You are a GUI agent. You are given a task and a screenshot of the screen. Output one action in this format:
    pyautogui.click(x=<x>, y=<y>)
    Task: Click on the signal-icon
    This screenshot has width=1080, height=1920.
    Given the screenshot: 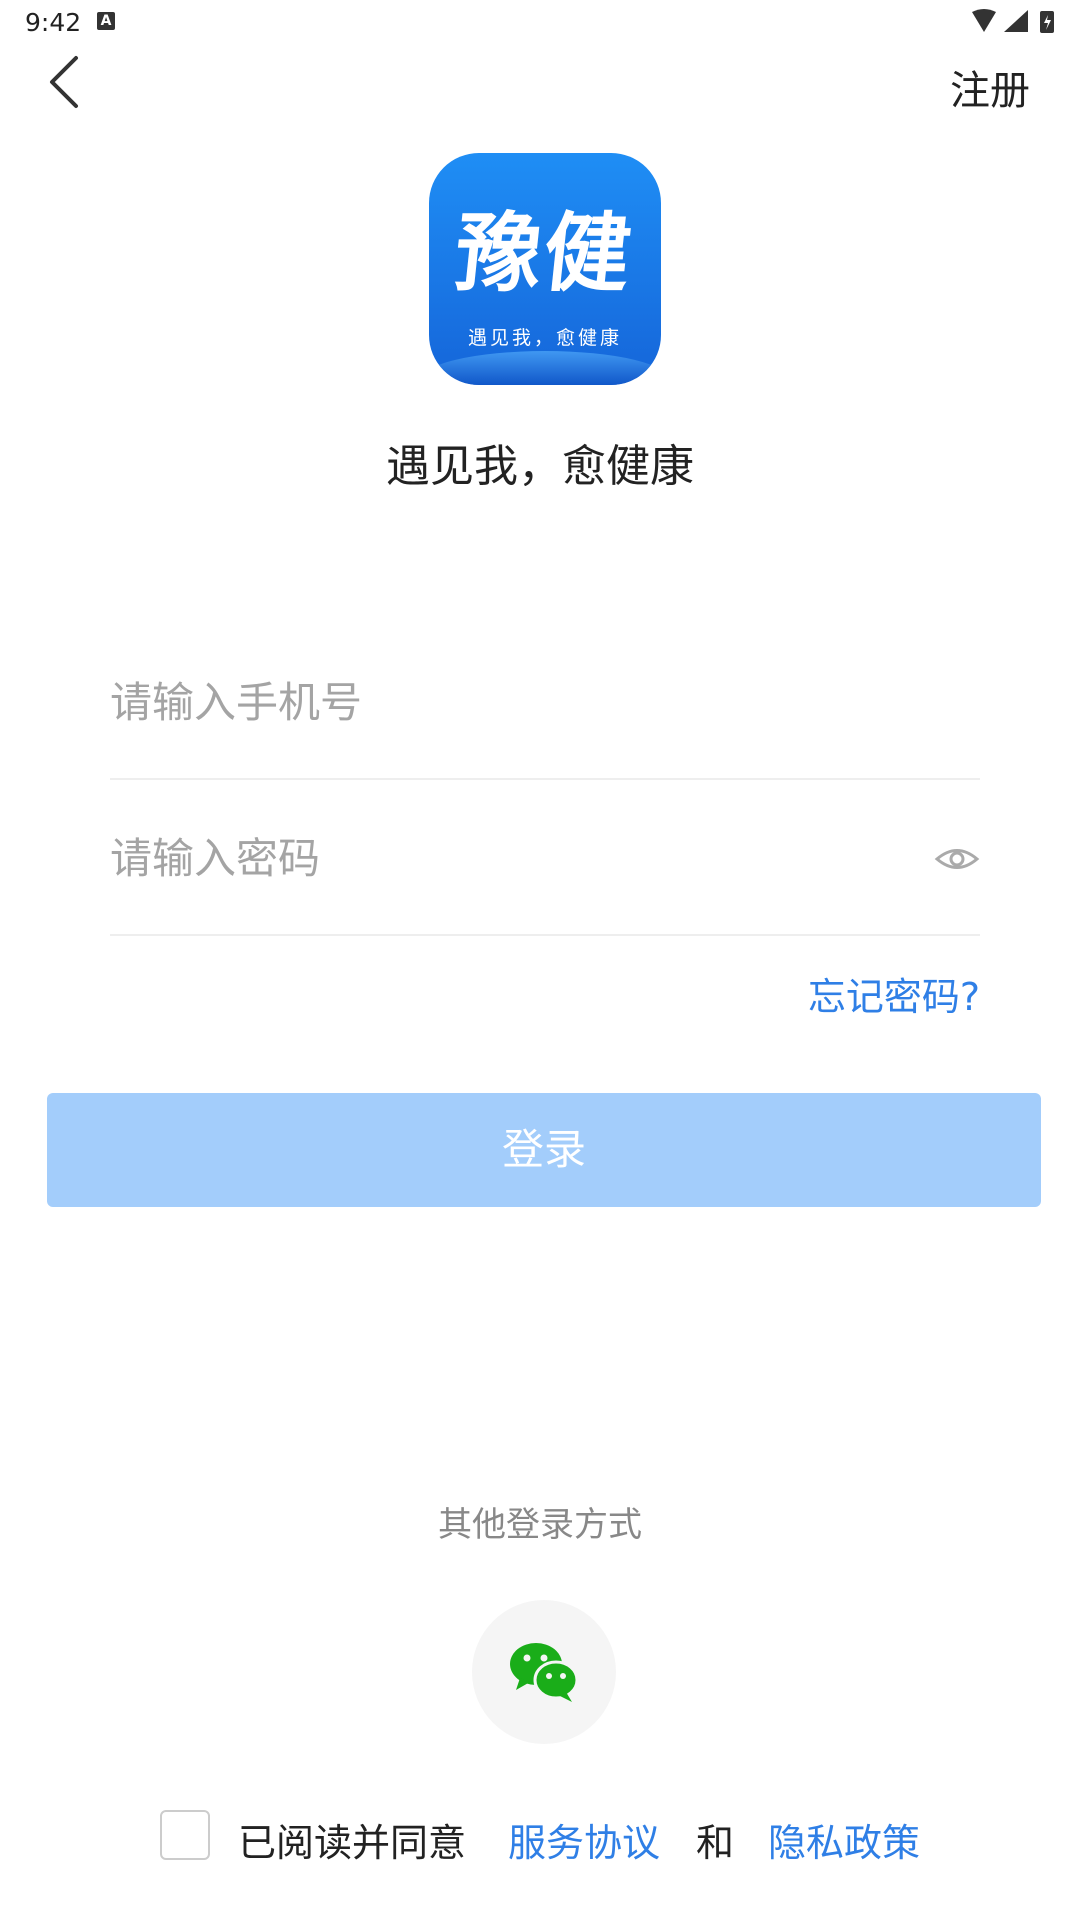 What is the action you would take?
    pyautogui.click(x=1016, y=21)
    